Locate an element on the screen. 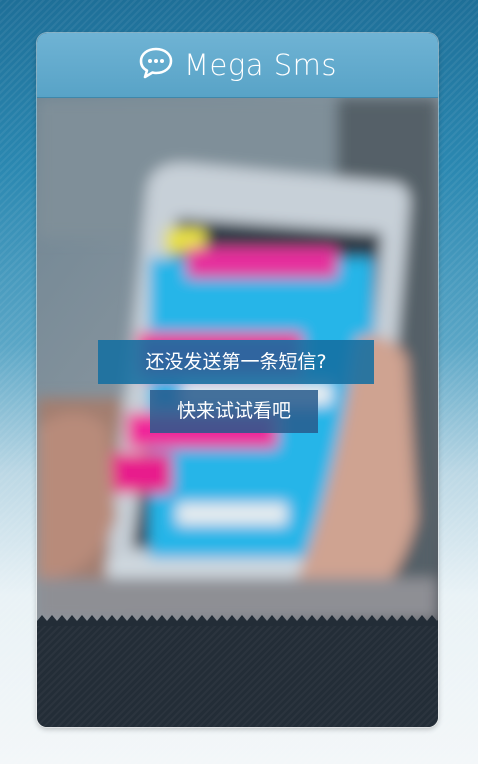  try-it-button: 快来试试看吧 is located at coordinates (234, 411).